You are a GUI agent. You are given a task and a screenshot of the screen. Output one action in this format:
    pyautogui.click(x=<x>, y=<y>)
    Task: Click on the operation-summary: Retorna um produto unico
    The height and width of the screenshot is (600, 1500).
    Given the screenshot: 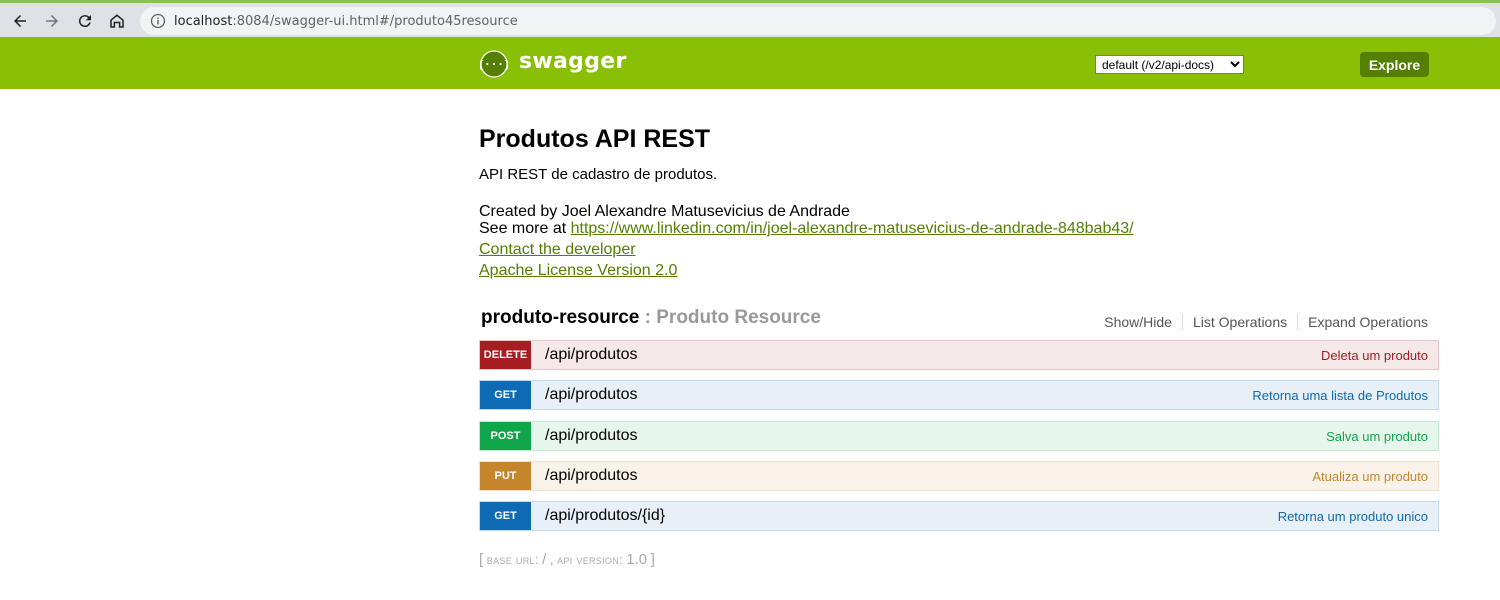 What is the action you would take?
    pyautogui.click(x=1353, y=516)
    